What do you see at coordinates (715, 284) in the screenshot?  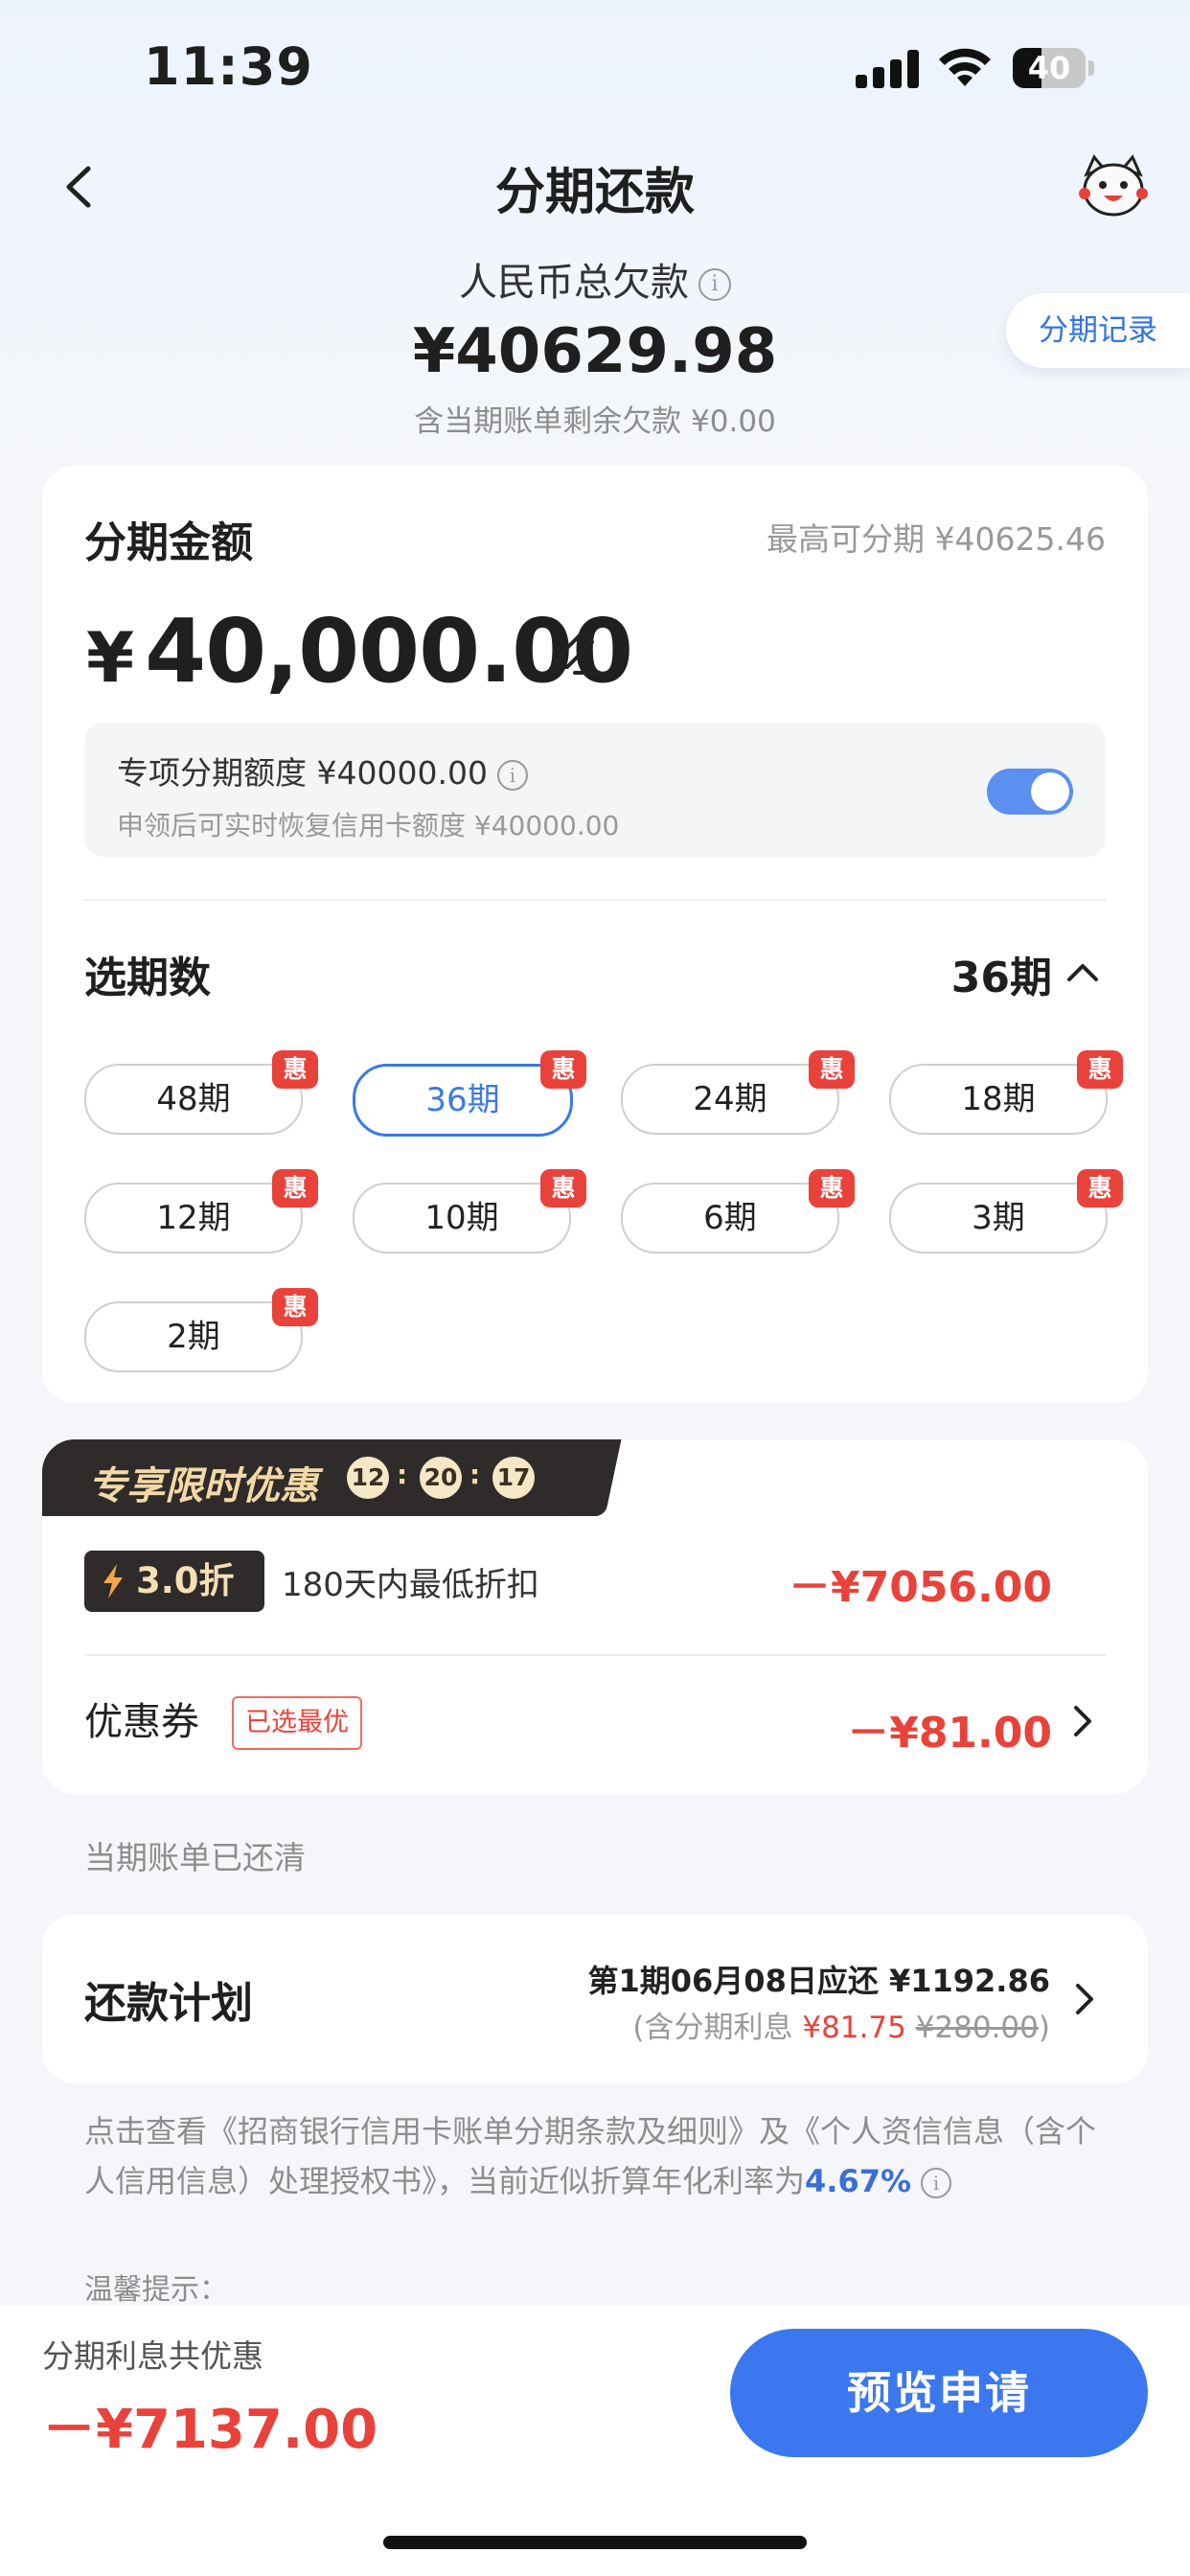 I see `info-icon: i` at bounding box center [715, 284].